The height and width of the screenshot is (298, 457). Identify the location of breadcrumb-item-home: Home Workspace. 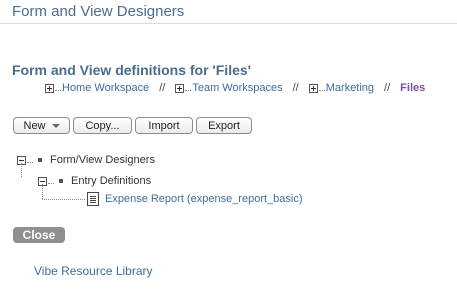
(97, 88).